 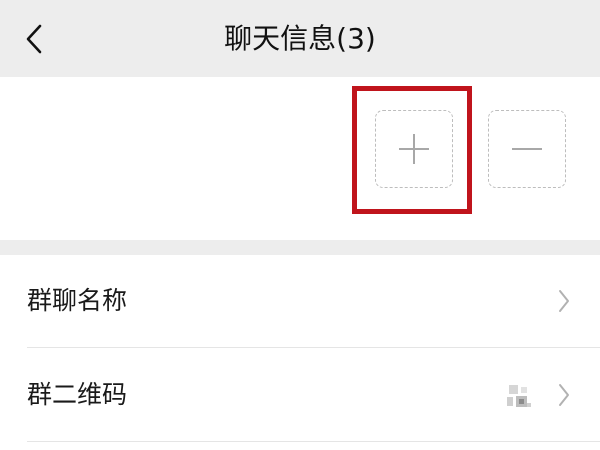 I want to click on remove-member-button, so click(x=527, y=149).